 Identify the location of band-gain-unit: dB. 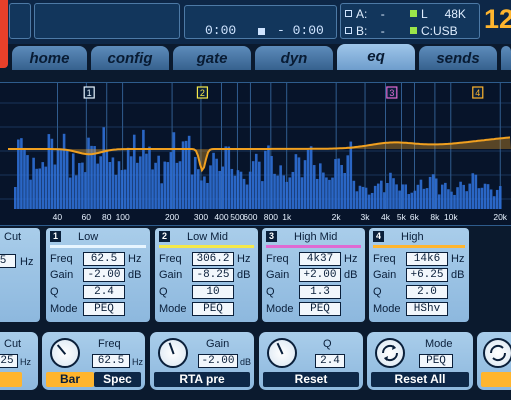
(135, 275).